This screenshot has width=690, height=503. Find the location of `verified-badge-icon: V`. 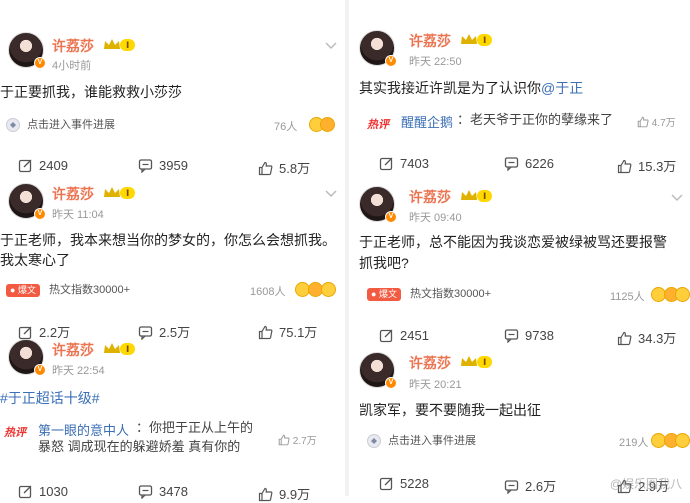

verified-badge-icon: V is located at coordinates (391, 383).